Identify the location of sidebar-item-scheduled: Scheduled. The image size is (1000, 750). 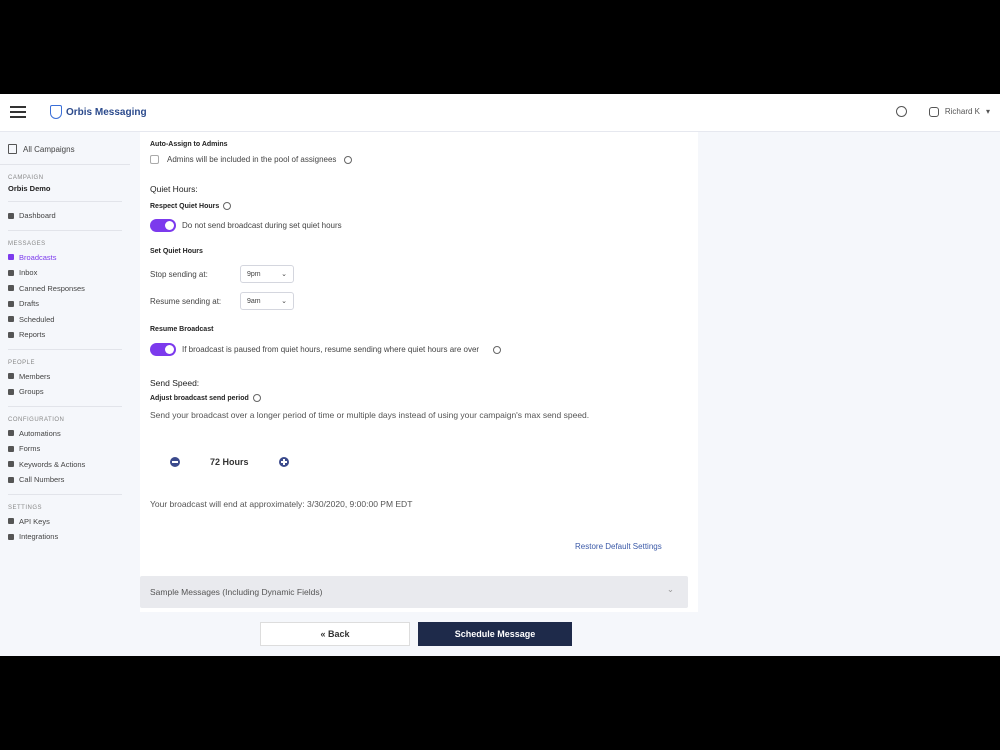
(65, 320).